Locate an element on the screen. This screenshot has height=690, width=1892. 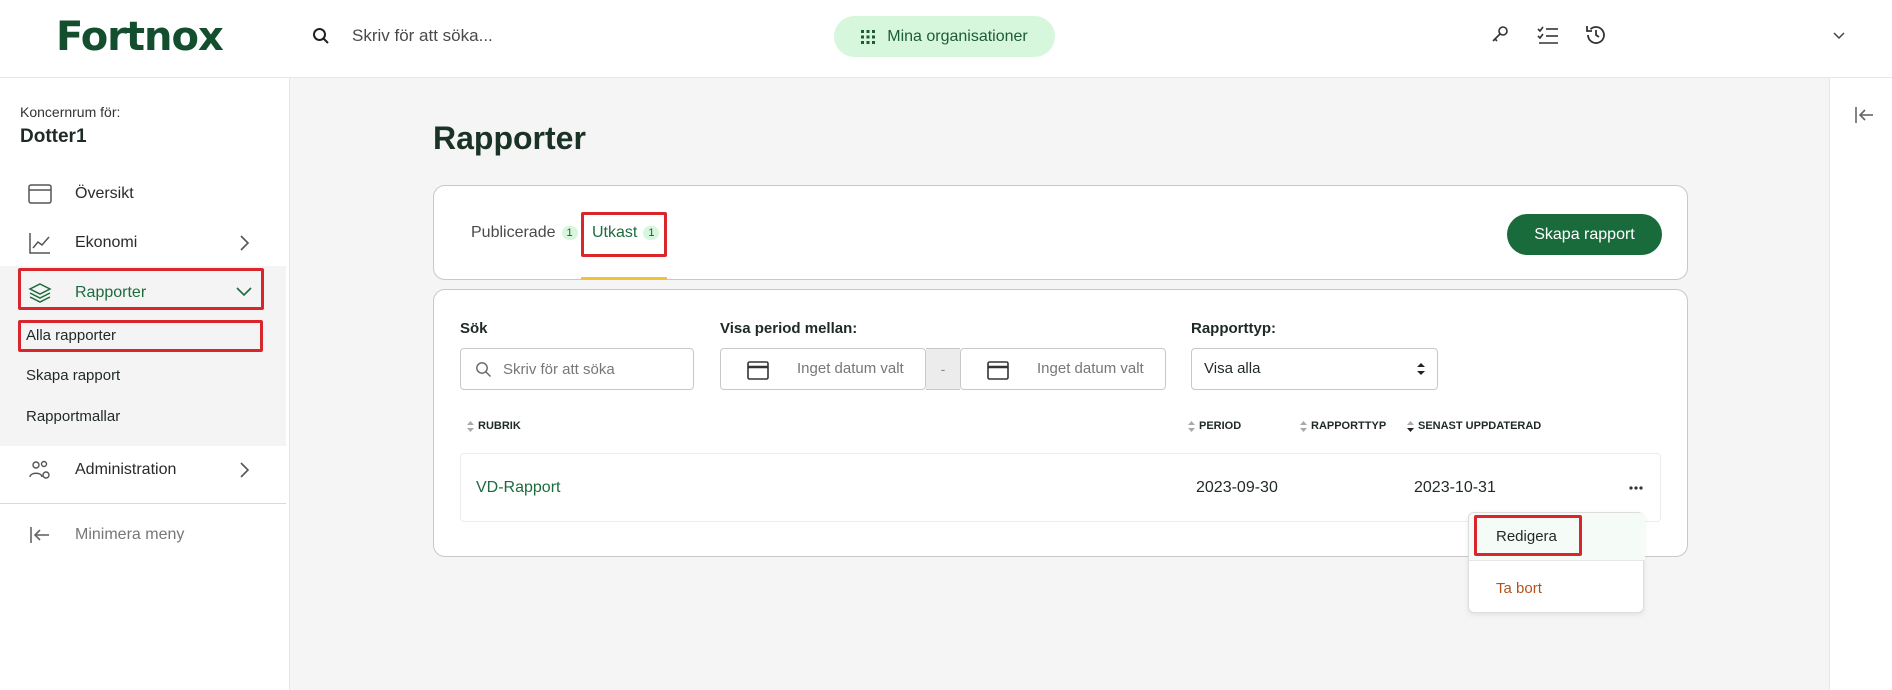
users-gear-icon is located at coordinates (39, 469).